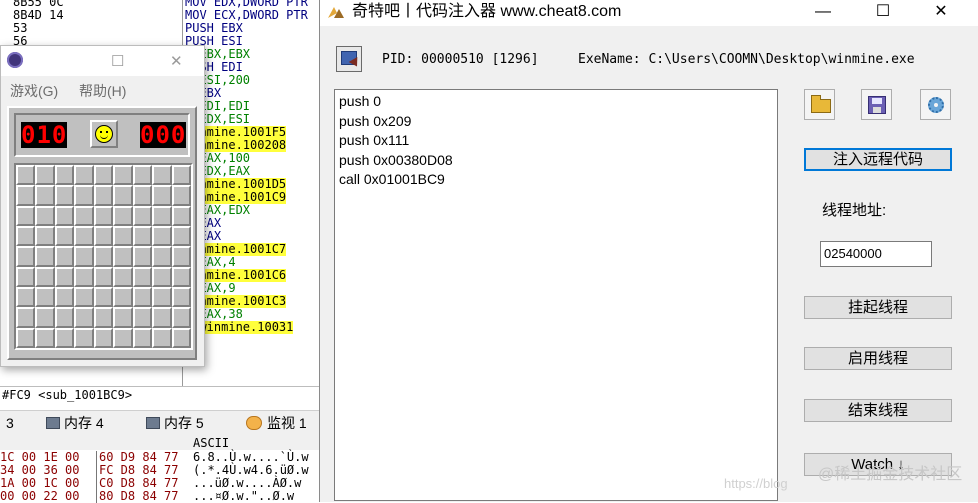 The height and width of the screenshot is (503, 978). I want to click on open-file-button, so click(819, 104).